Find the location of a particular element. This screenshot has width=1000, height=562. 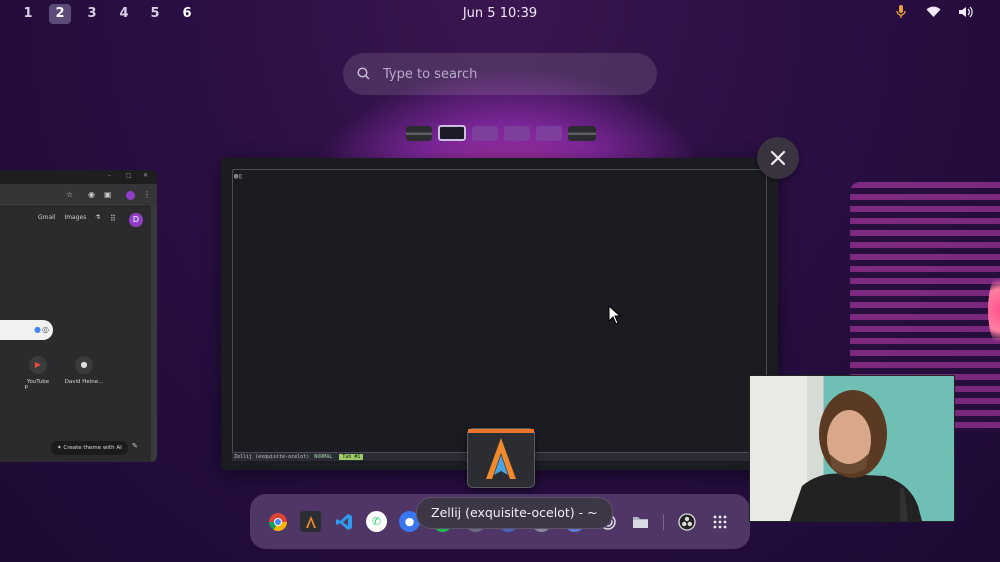

alacritty-app-icon is located at coordinates (501, 458).